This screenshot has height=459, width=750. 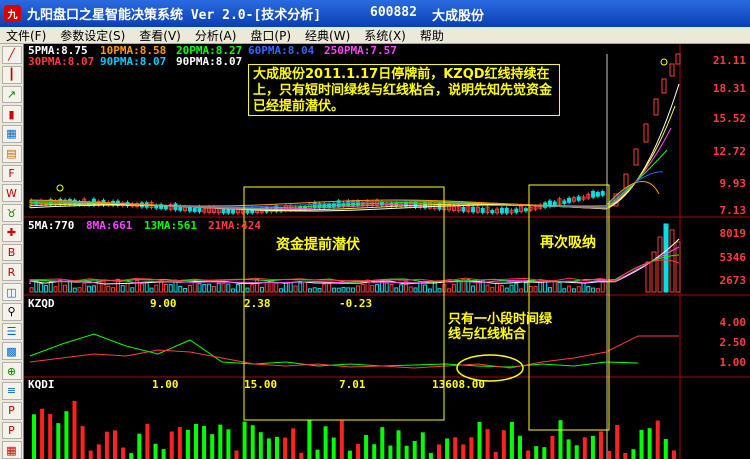 I want to click on bar-icon: ▮, so click(x=11, y=114).